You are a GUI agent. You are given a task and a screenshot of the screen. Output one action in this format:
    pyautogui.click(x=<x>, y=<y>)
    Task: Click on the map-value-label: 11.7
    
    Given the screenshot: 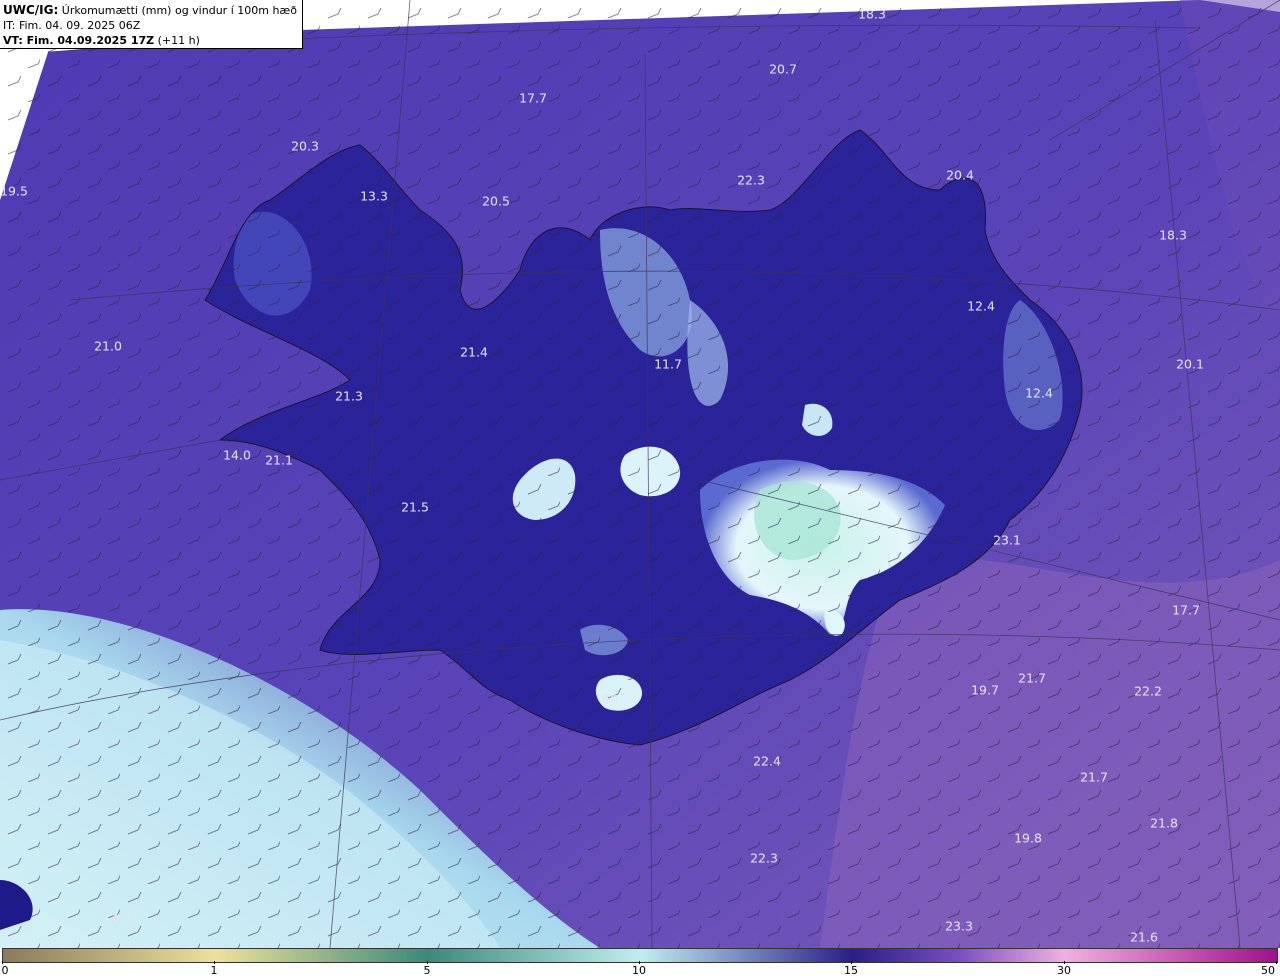 What is the action you would take?
    pyautogui.click(x=668, y=364)
    